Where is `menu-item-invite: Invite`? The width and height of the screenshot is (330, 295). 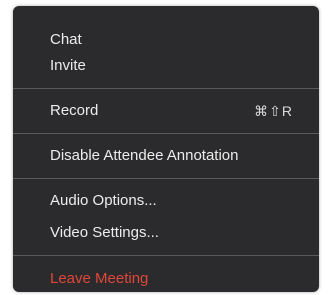 menu-item-invite: Invite is located at coordinates (166, 66).